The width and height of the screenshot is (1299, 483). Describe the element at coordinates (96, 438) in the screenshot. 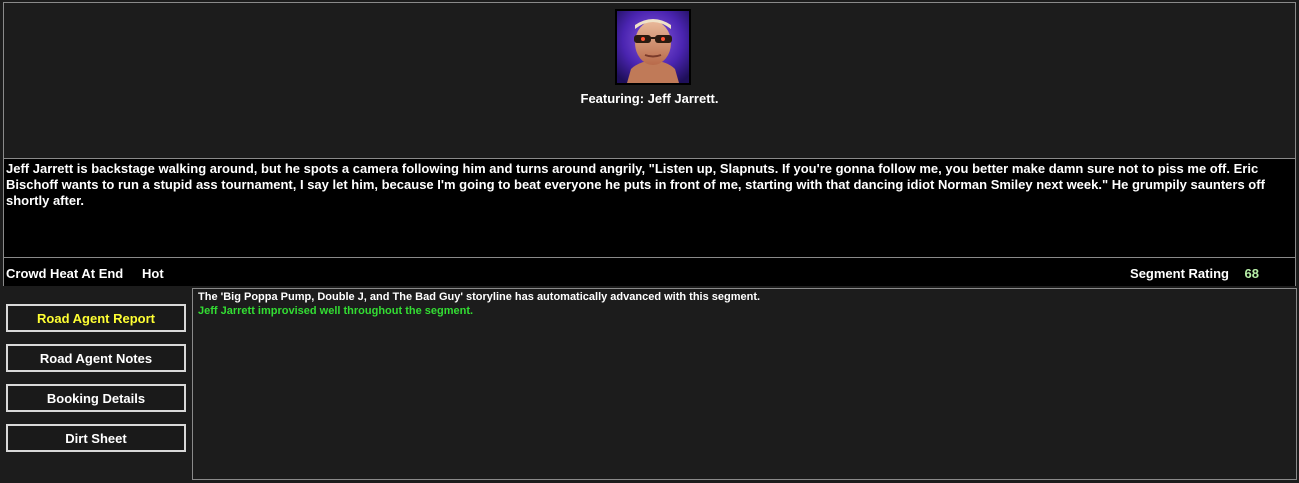

I see `dirt-sheet-button: Dirt Sheet` at that location.